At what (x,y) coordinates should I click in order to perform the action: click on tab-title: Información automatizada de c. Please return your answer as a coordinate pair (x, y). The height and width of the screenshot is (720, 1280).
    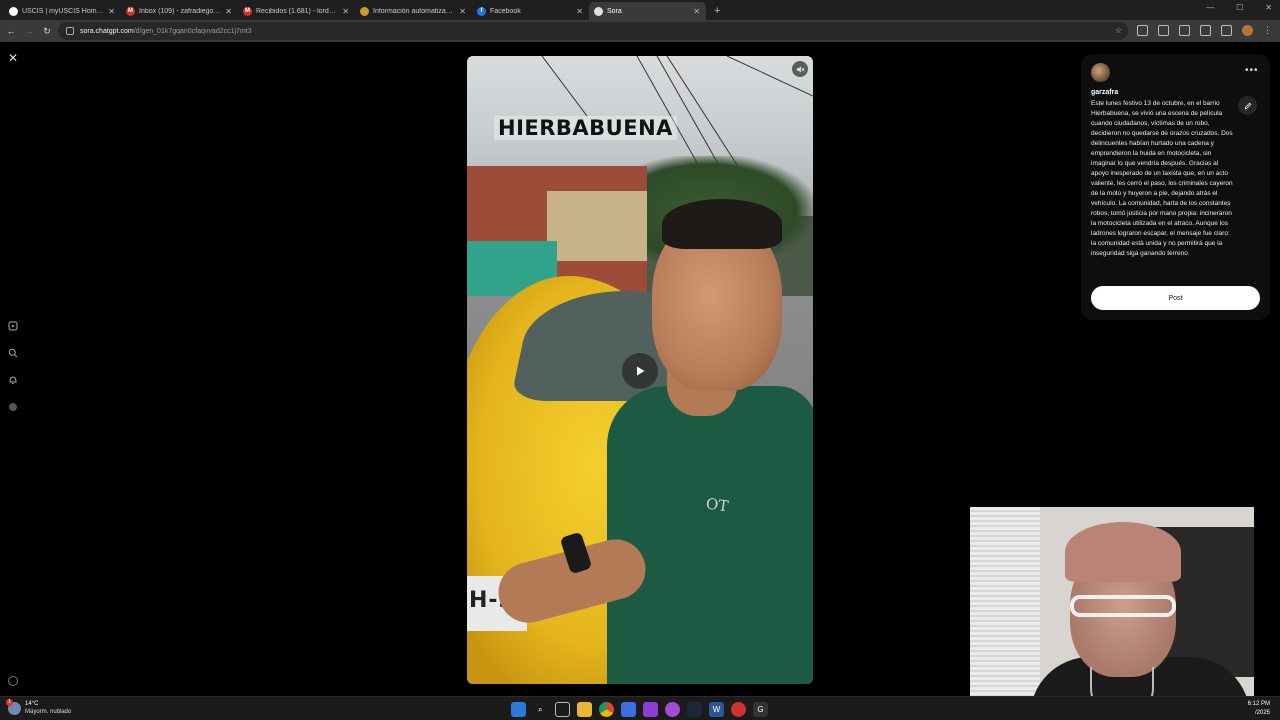
    Looking at the image, I should click on (414, 11).